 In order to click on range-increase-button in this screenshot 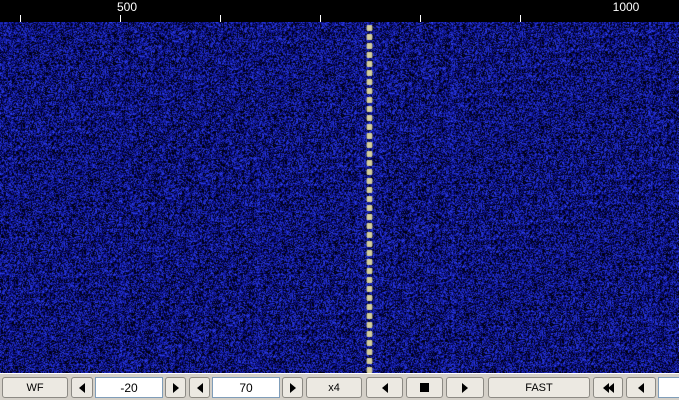, I will do `click(292, 387)`.